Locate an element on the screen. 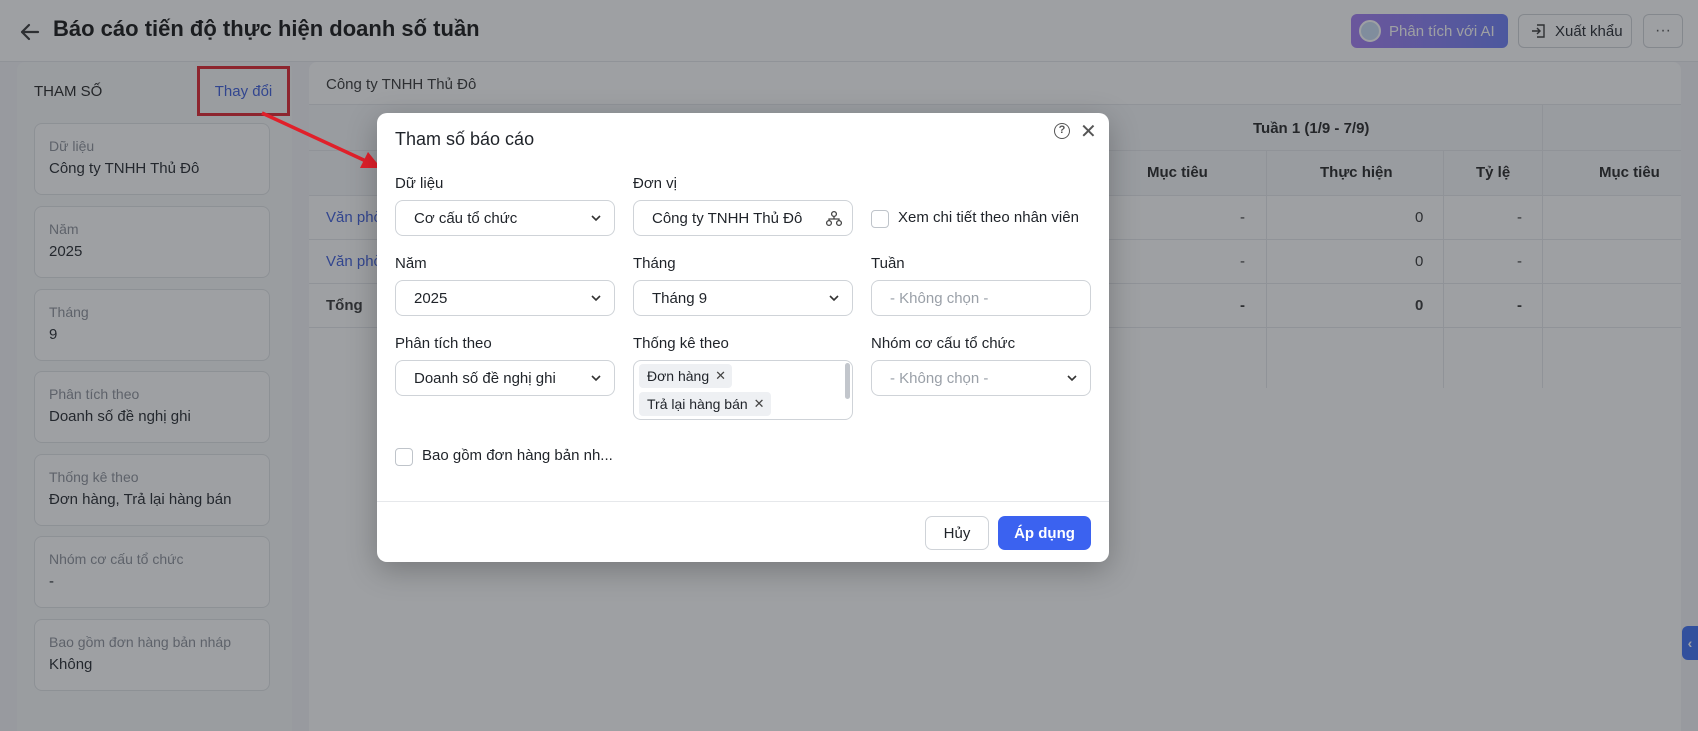  analyze-select-value: Doanh số đề nghị ghi is located at coordinates (485, 378).